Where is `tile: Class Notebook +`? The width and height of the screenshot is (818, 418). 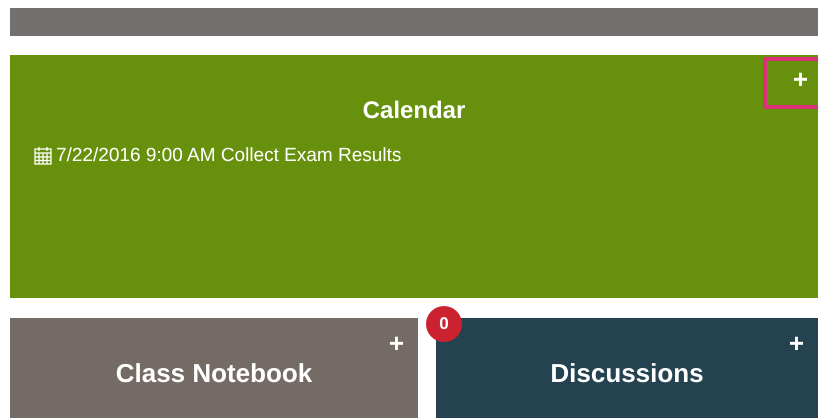
tile: Class Notebook + is located at coordinates (214, 368).